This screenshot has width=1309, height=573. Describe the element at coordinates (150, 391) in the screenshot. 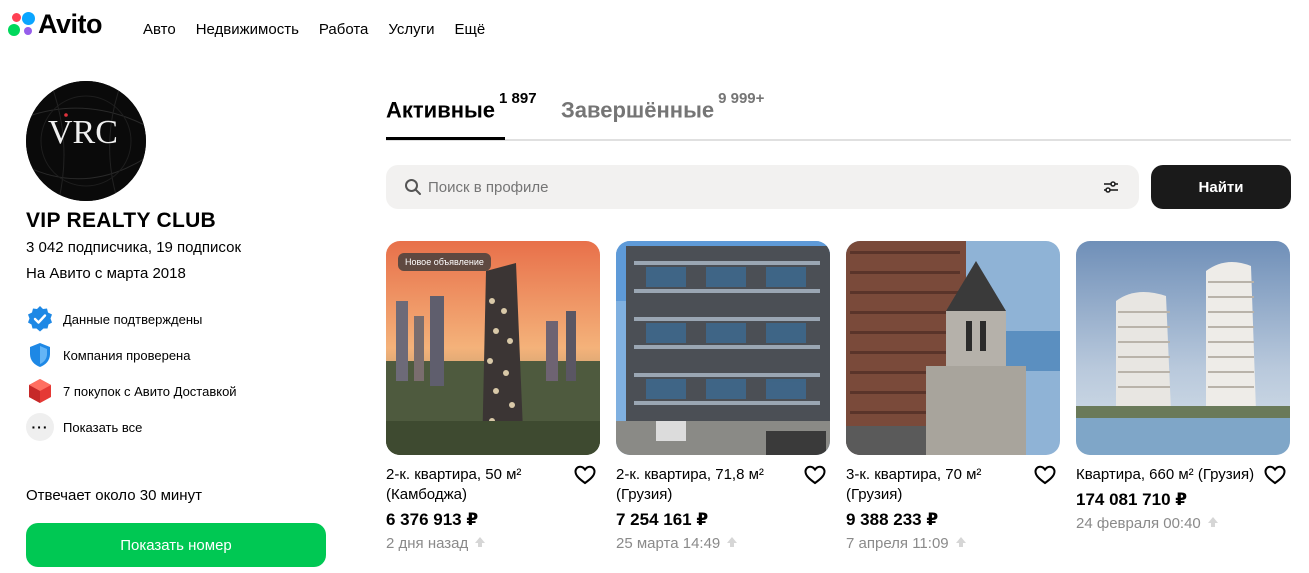

I see `badge-label: 7 покупок с Авито Доставкой` at that location.